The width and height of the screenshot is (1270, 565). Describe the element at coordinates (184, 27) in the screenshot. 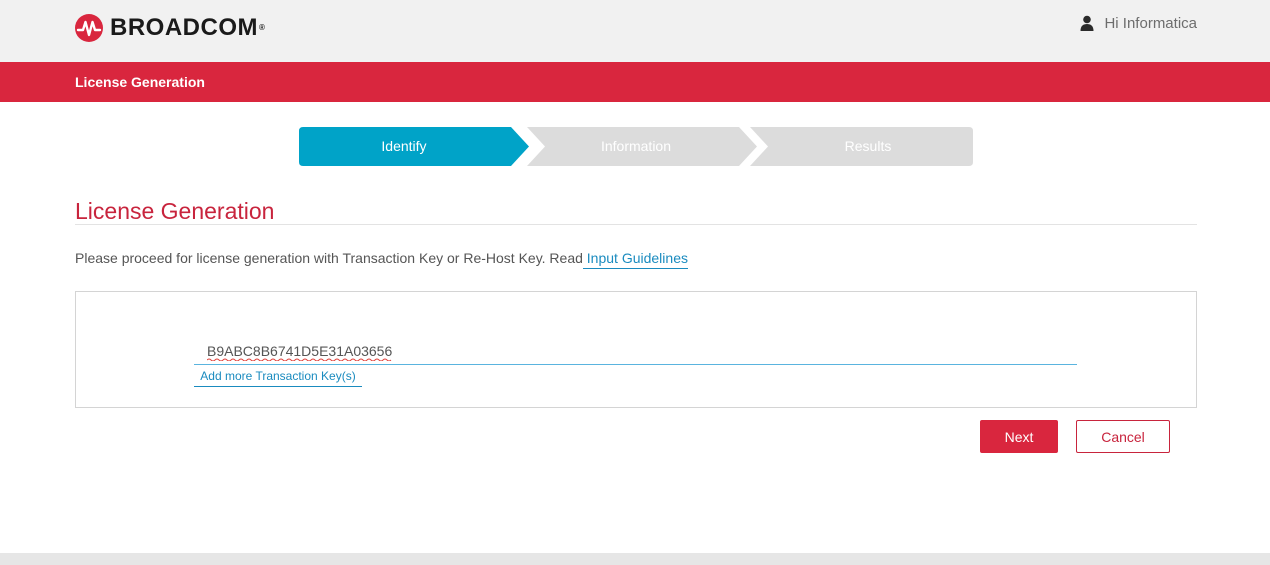

I see `brand-name: BROADCOM` at that location.